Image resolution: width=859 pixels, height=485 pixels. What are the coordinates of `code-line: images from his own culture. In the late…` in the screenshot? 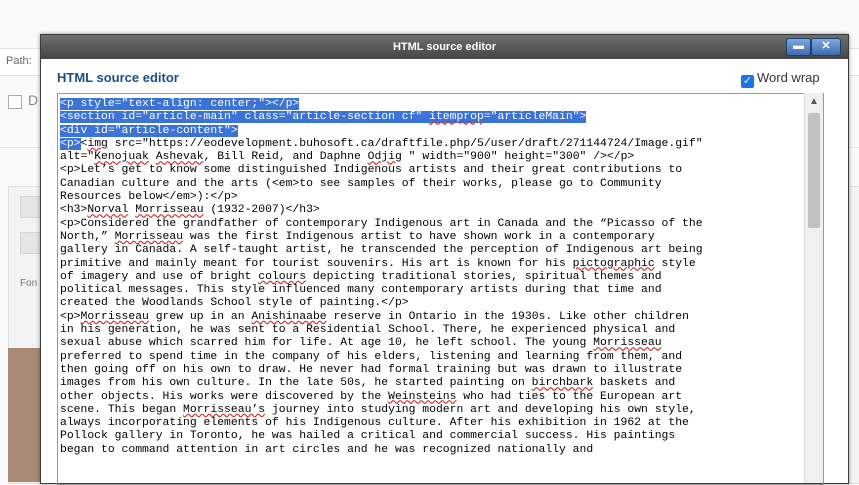 It's located at (368, 383).